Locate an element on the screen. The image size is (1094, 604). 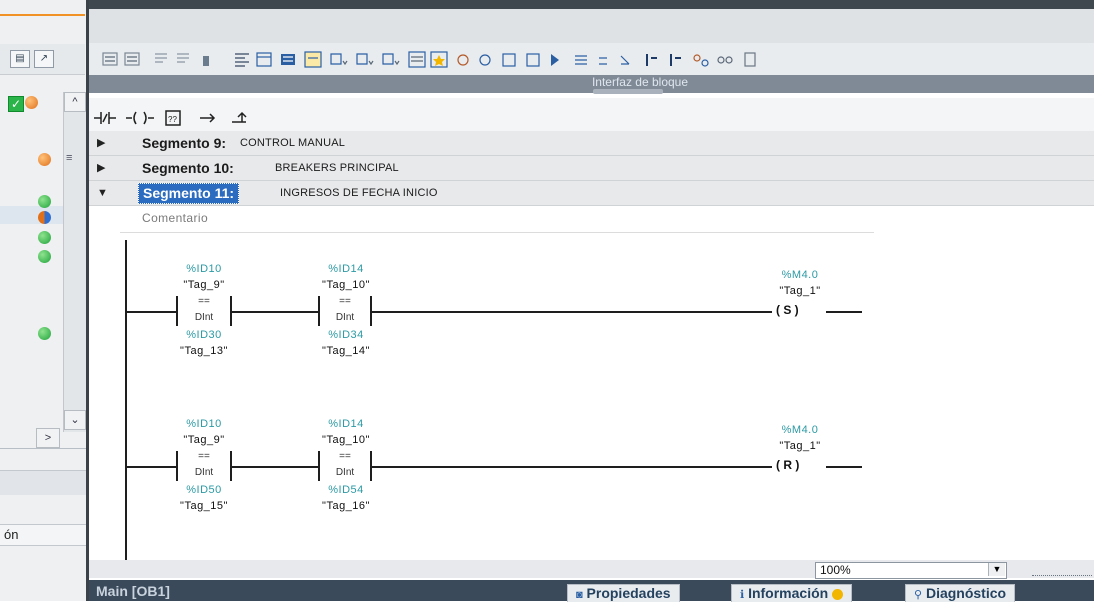
insert-network-icon is located at coordinates (110, 59).